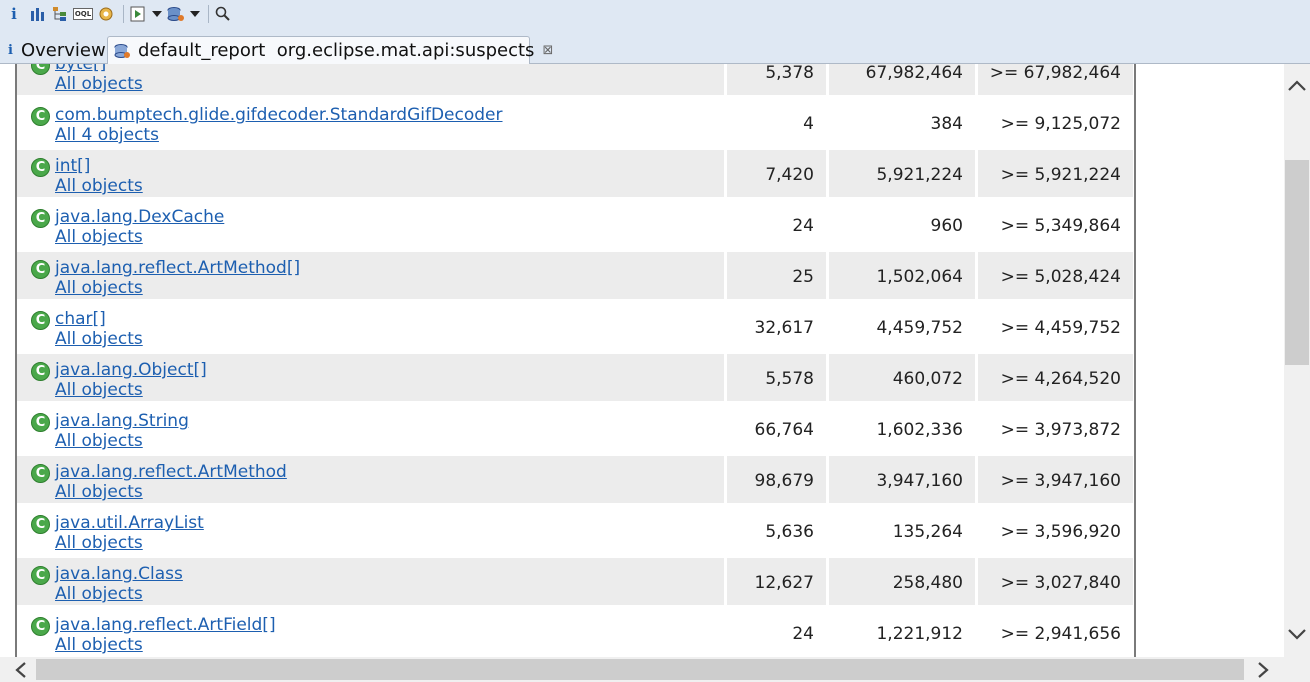  I want to click on shallow-heap-value: 1,502,064, so click(919, 277).